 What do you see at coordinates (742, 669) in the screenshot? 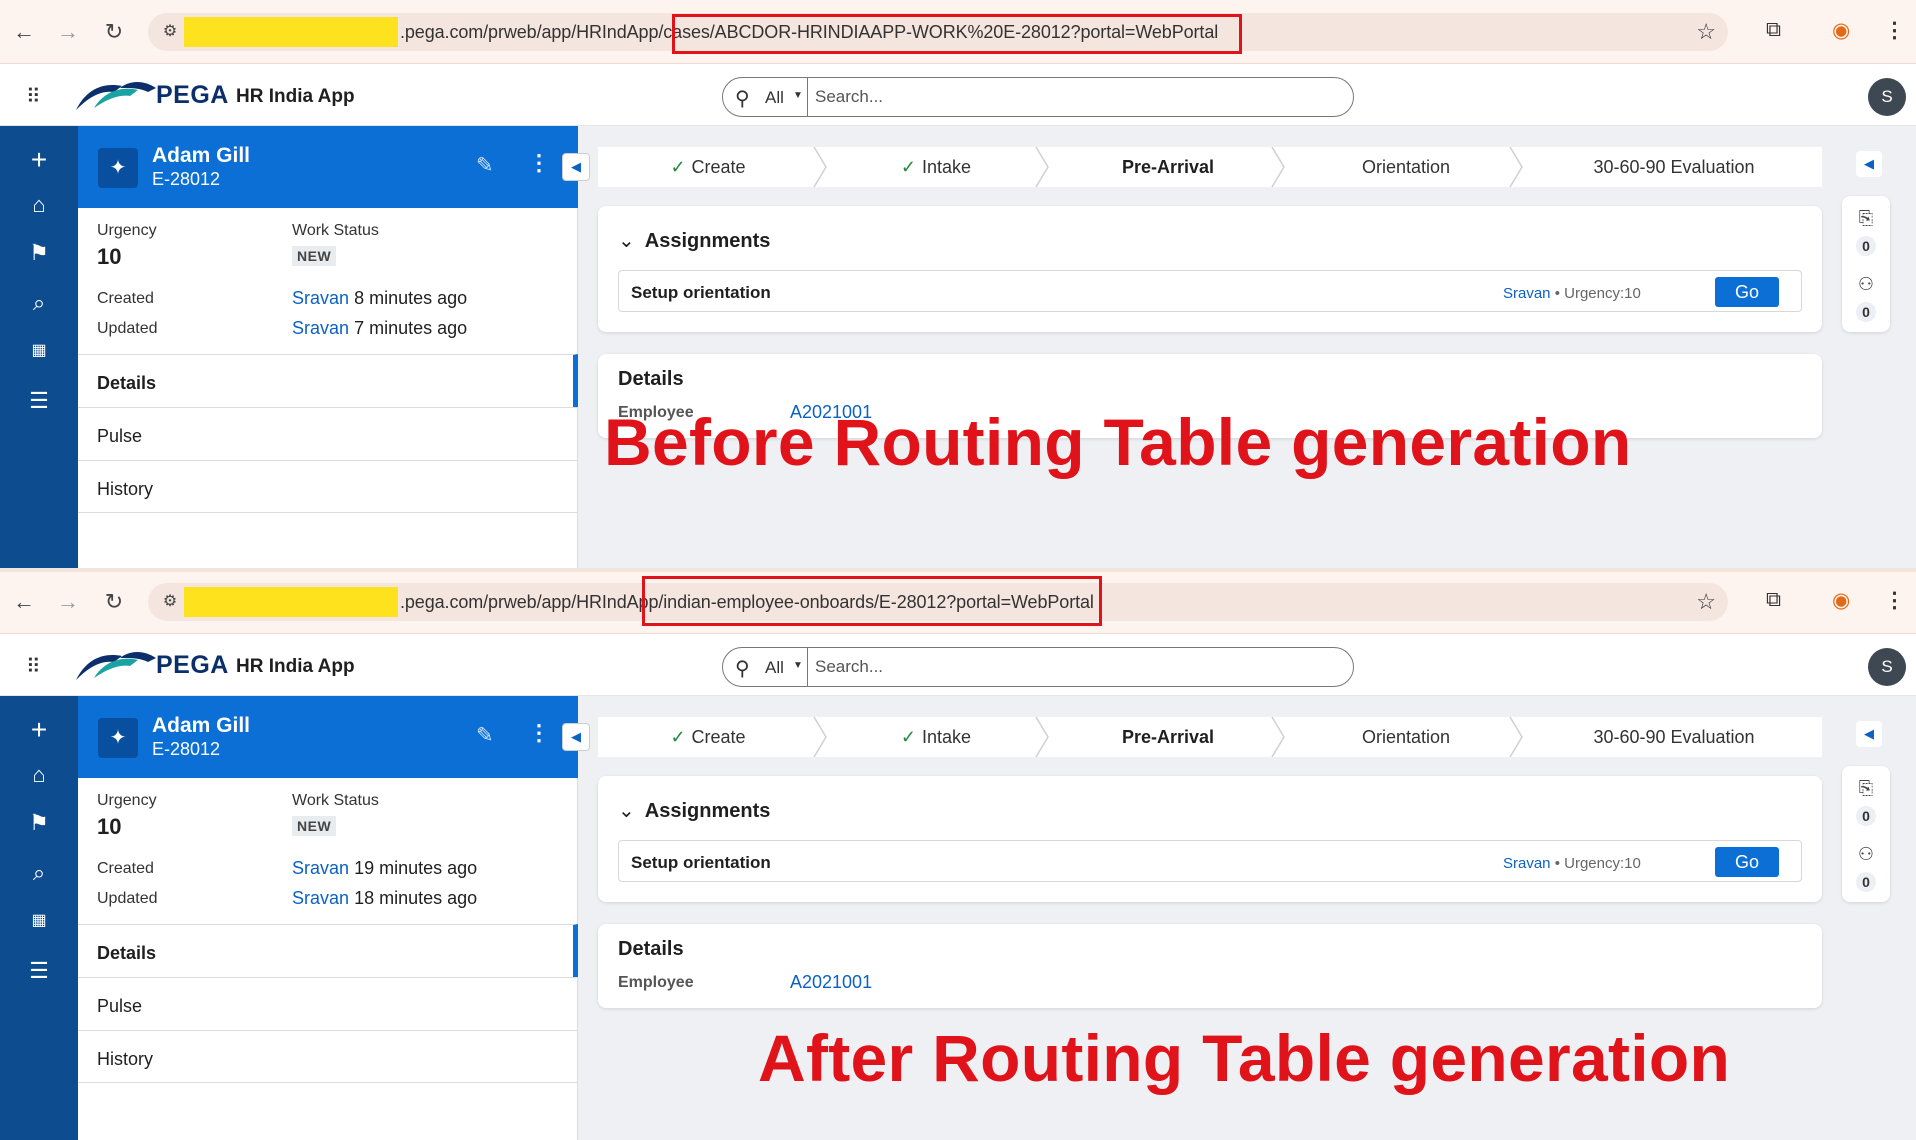
I see `search-icon: ⚲` at bounding box center [742, 669].